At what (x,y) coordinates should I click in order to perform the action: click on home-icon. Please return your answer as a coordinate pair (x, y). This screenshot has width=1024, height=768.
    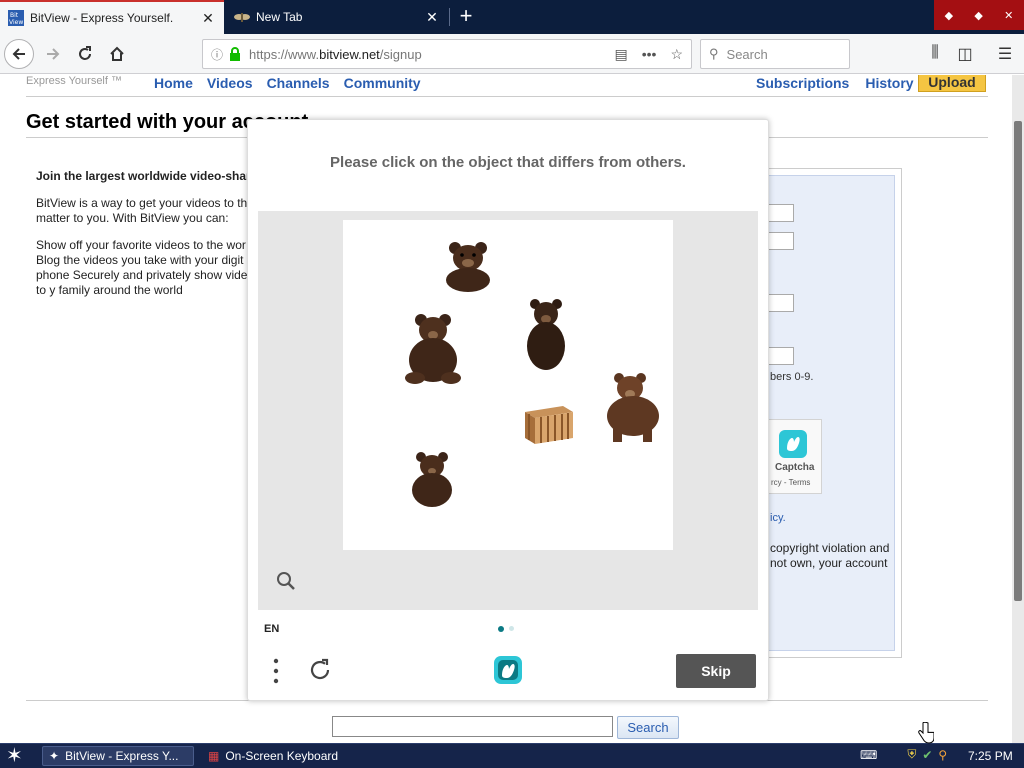
    Looking at the image, I should click on (117, 53).